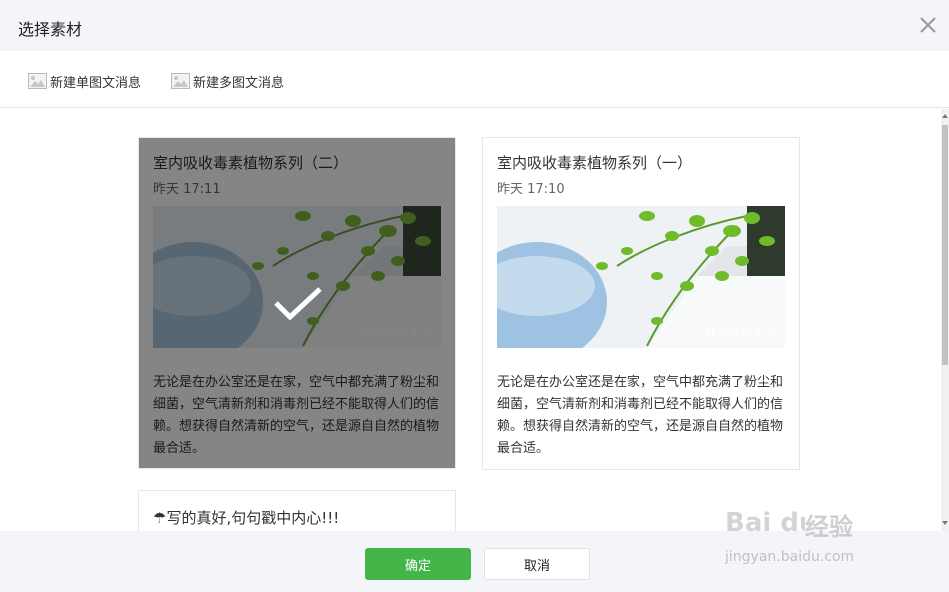  I want to click on checkmark-icon, so click(298, 304).